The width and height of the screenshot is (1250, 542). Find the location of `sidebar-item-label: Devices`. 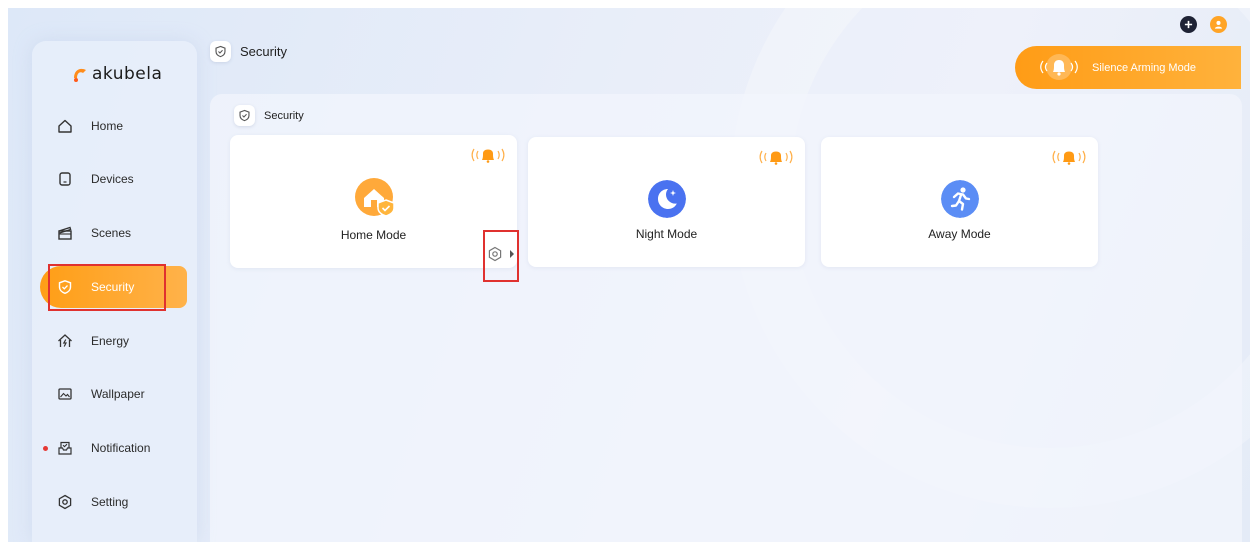

sidebar-item-label: Devices is located at coordinates (112, 179).